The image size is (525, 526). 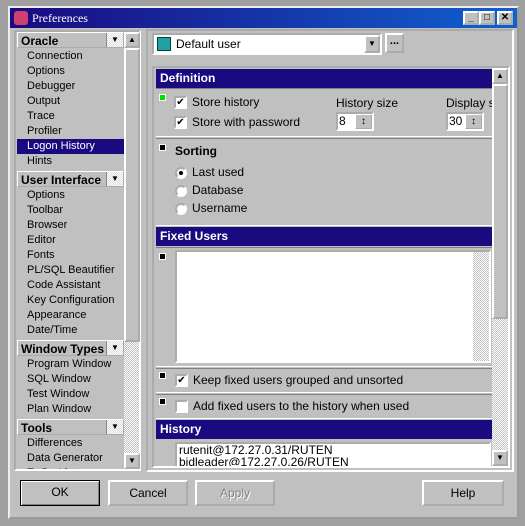 What do you see at coordinates (70, 101) in the screenshot?
I see `sidebar-item-output: Output` at bounding box center [70, 101].